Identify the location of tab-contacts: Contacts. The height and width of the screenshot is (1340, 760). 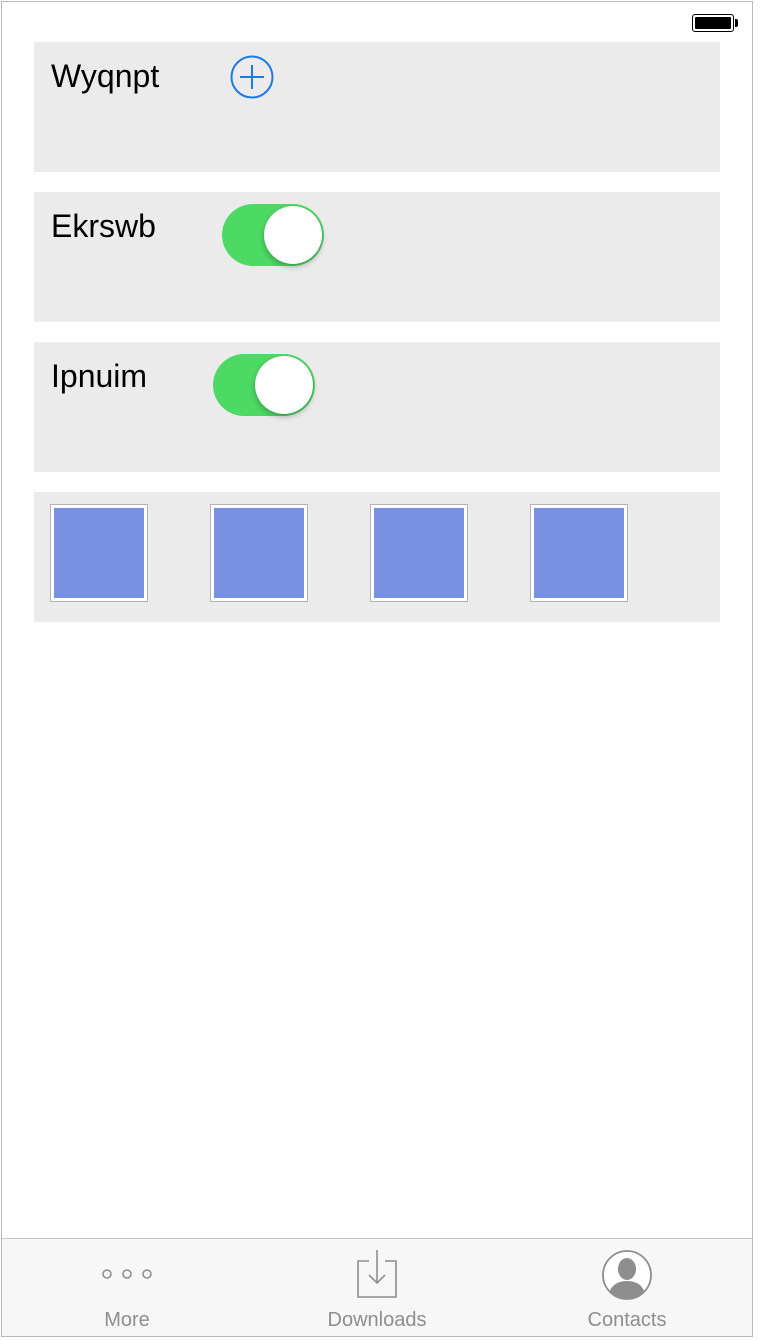
(627, 1287).